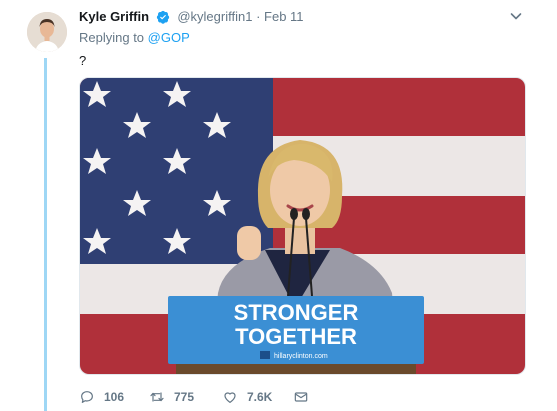 This screenshot has width=557, height=411. I want to click on thread-connector-line, so click(45, 234).